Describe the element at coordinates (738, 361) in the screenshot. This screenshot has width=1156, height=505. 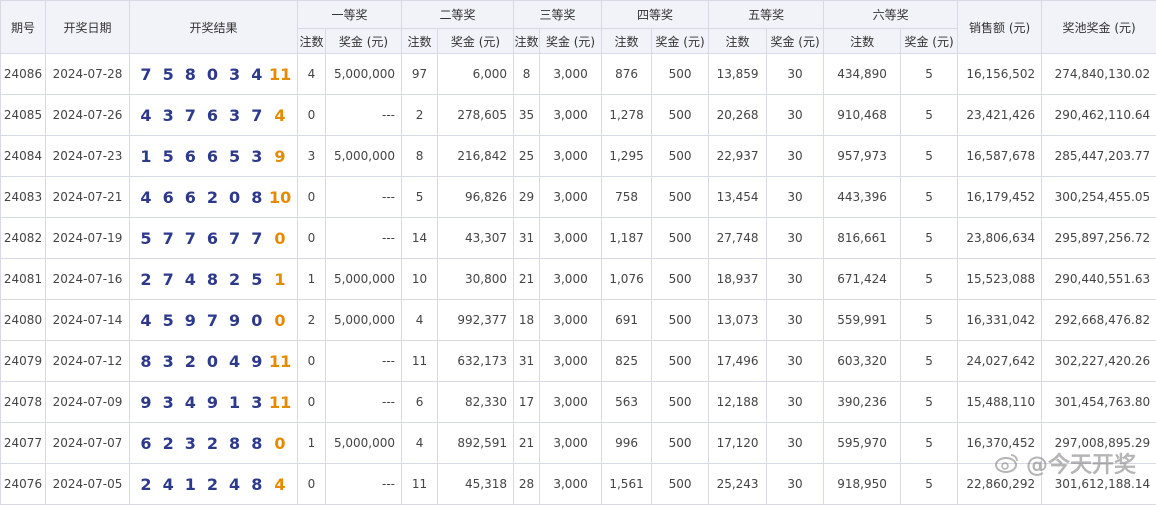
I see `prize5-count: 17,496` at that location.